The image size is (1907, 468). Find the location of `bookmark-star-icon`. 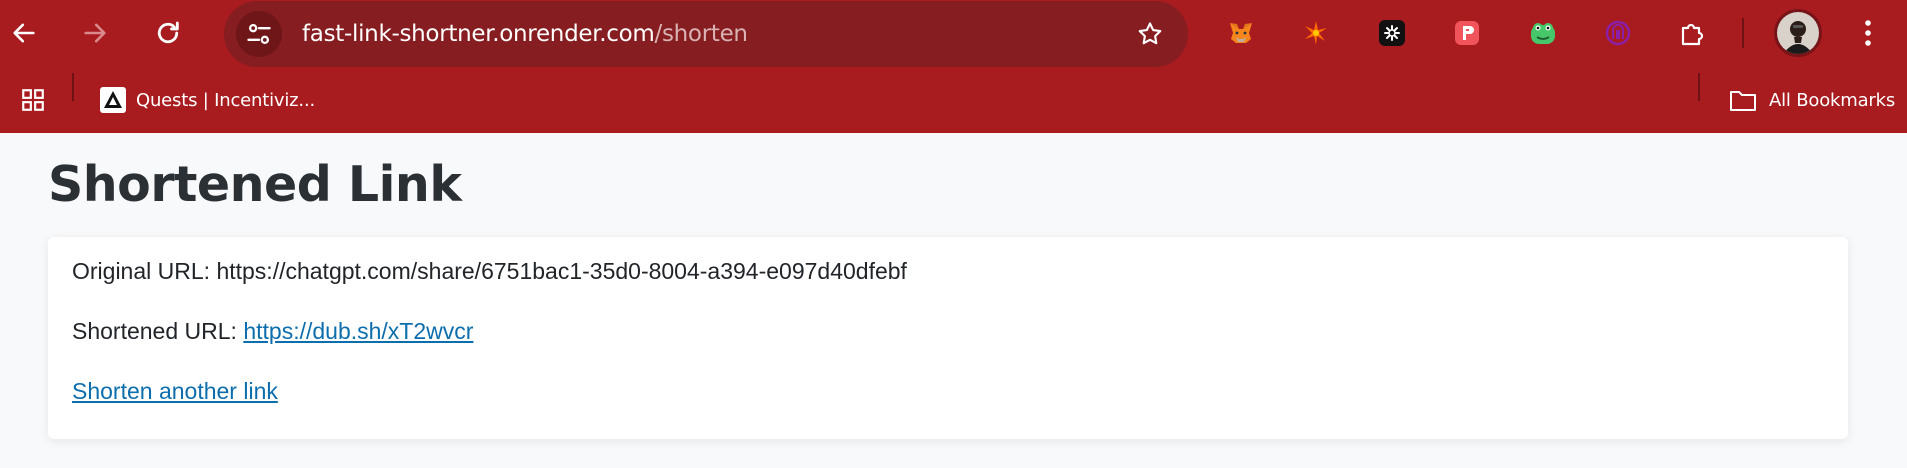

bookmark-star-icon is located at coordinates (1150, 34).